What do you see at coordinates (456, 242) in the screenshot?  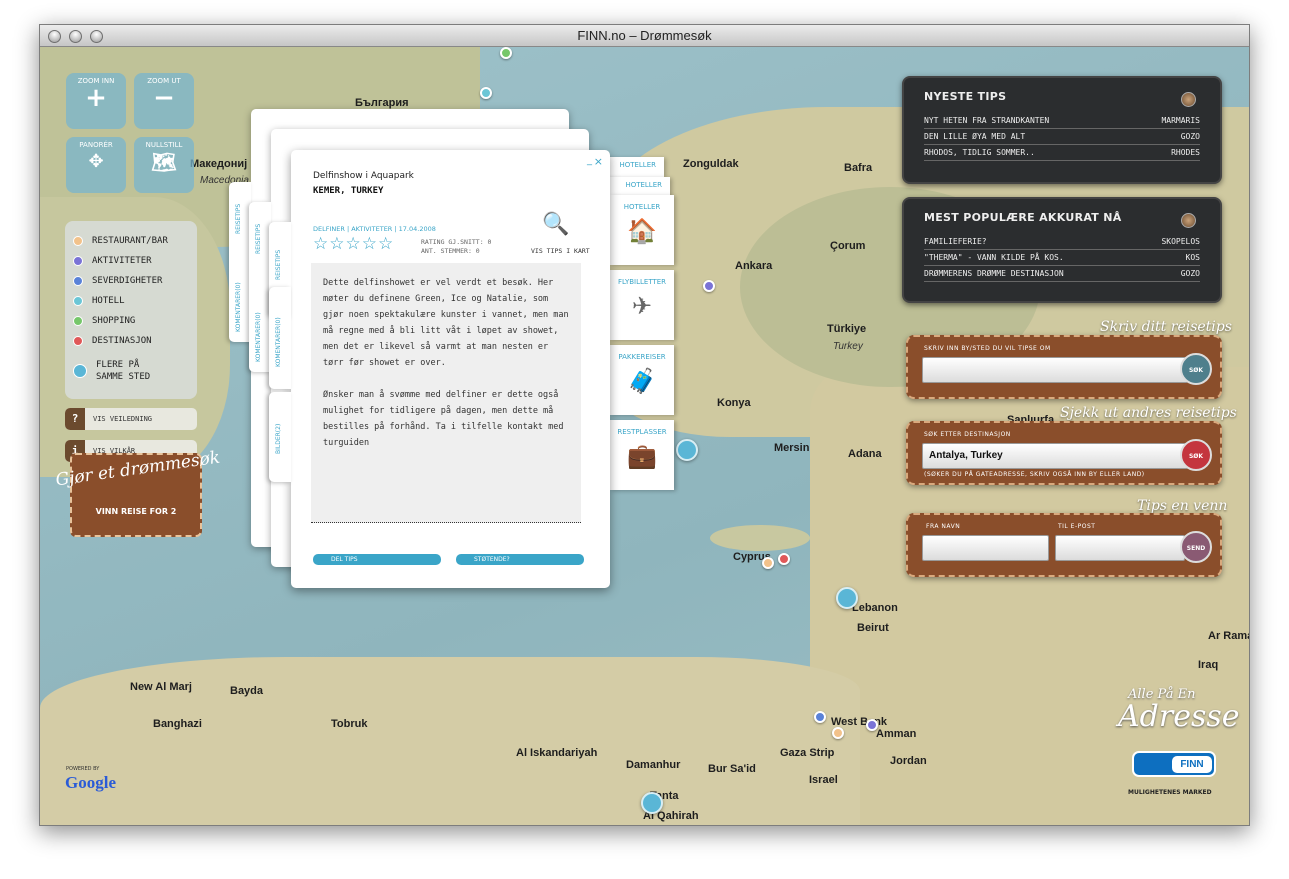 I see `rating-average: RATING GJ.SNITT: 0` at bounding box center [456, 242].